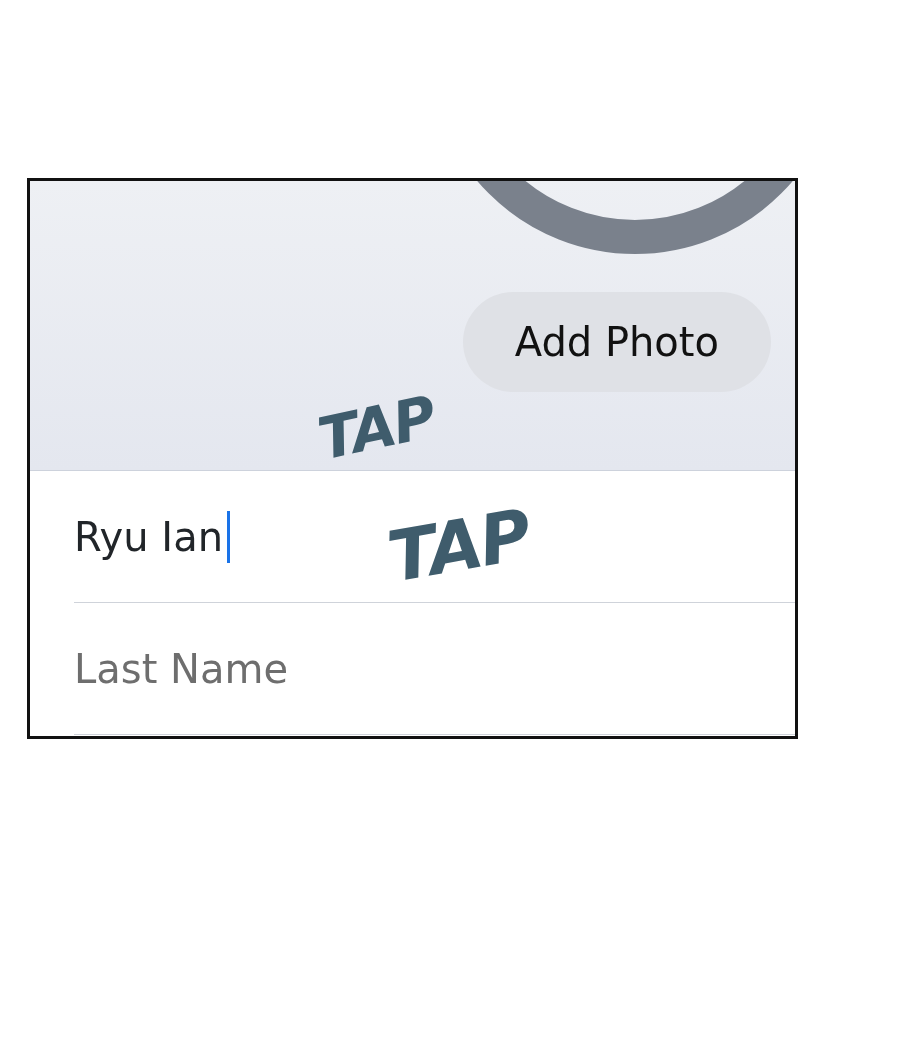  Describe the element at coordinates (616, 342) in the screenshot. I see `add-photo-button: Add Photo` at that location.